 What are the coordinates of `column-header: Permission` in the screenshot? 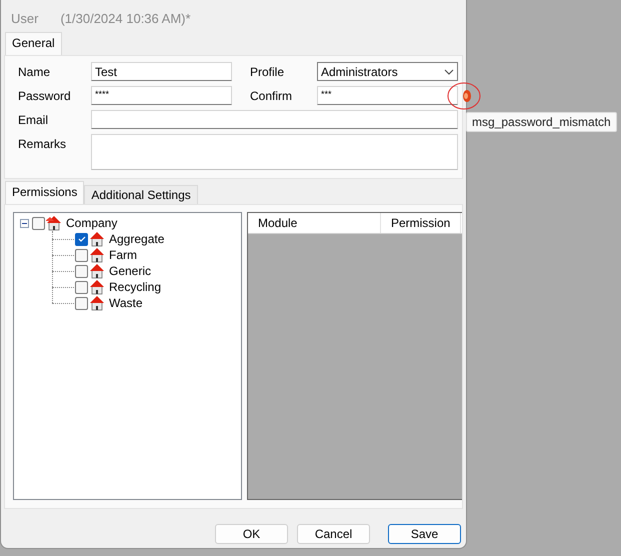 It's located at (421, 223).